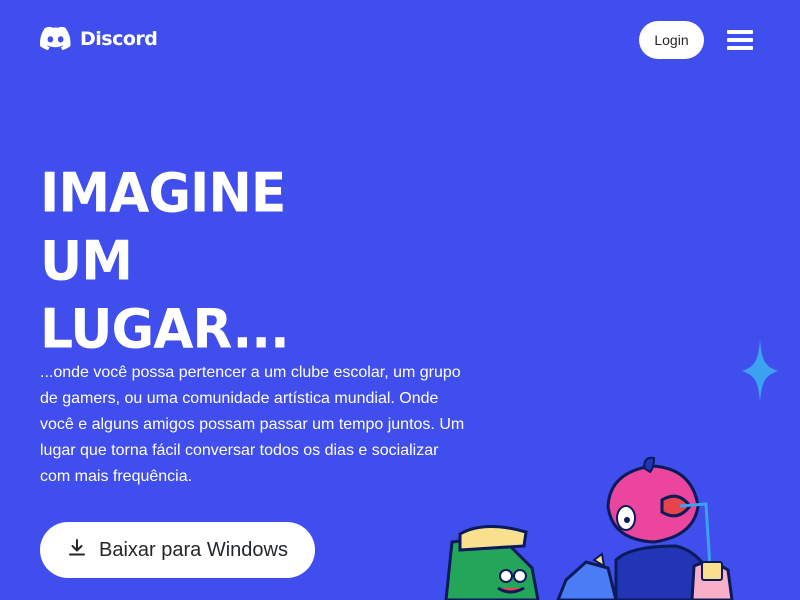 This screenshot has height=600, width=800. Describe the element at coordinates (119, 39) in the screenshot. I see `brand-name: Discord` at that location.